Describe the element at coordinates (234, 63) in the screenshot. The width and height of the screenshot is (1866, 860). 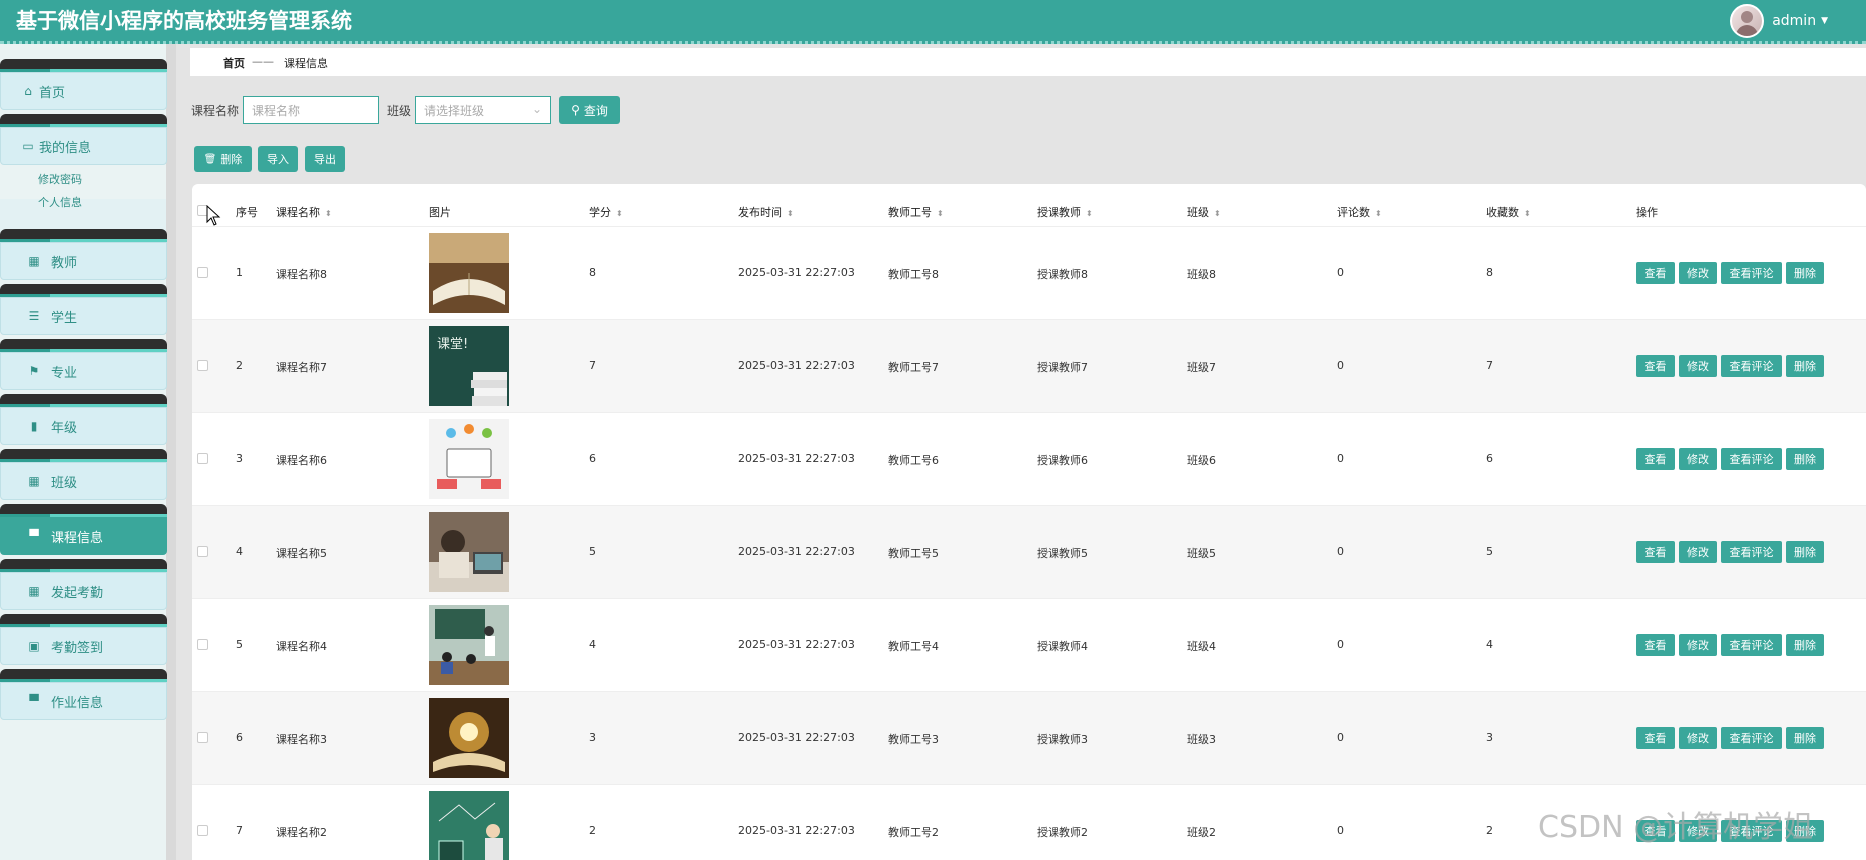
I see `breadcrumb-home: 首页` at that location.